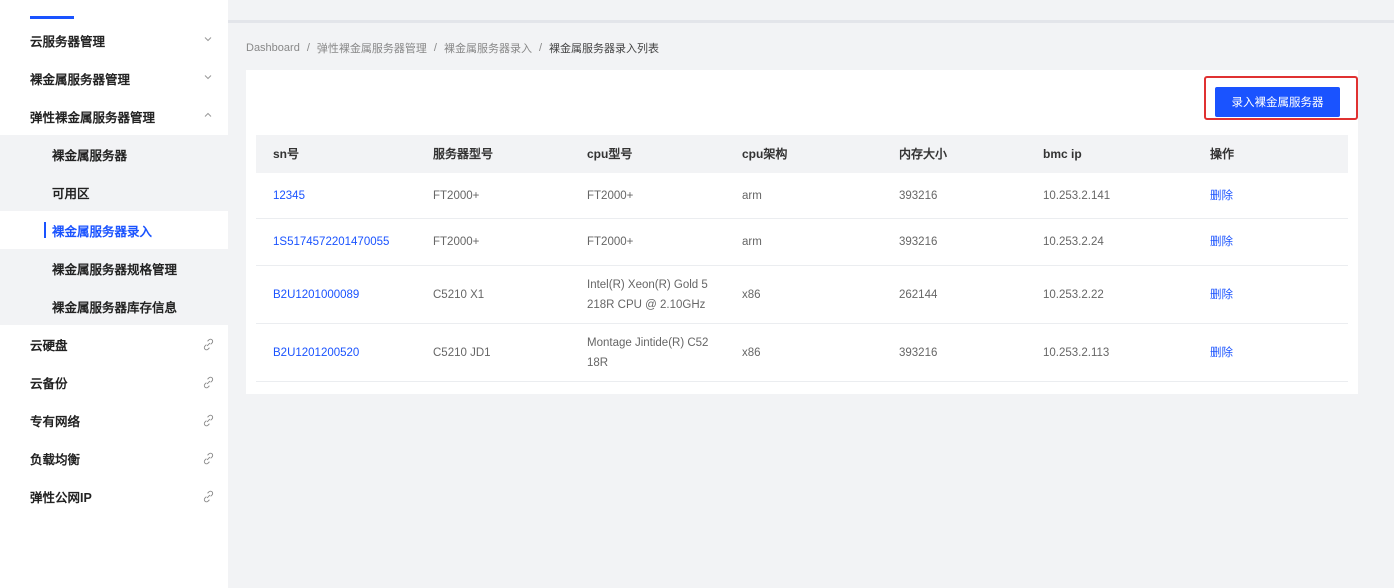  I want to click on sidebar-item-inventory: 裸金属服务器库存信息, so click(114, 306).